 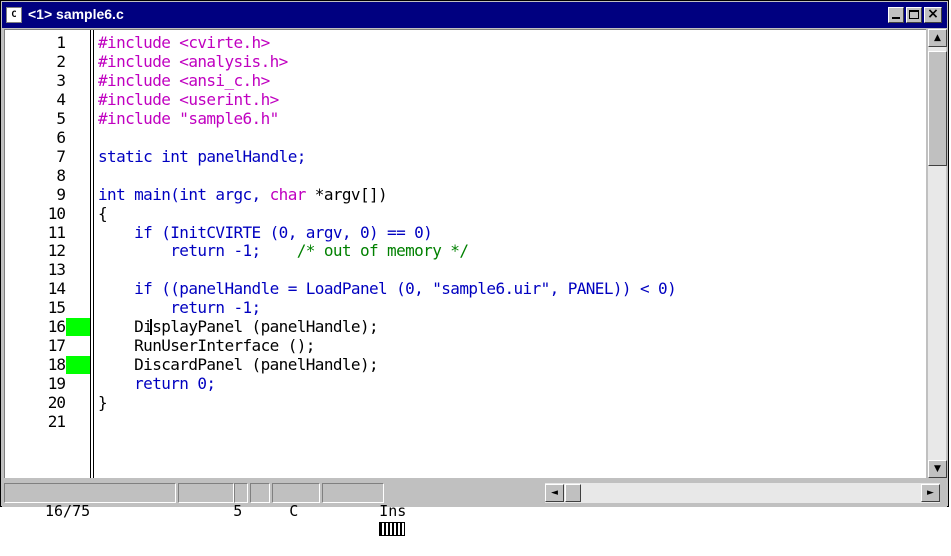 What do you see at coordinates (238, 327) in the screenshot?
I see `code-text: DisplayPanel (panelHandle);` at bounding box center [238, 327].